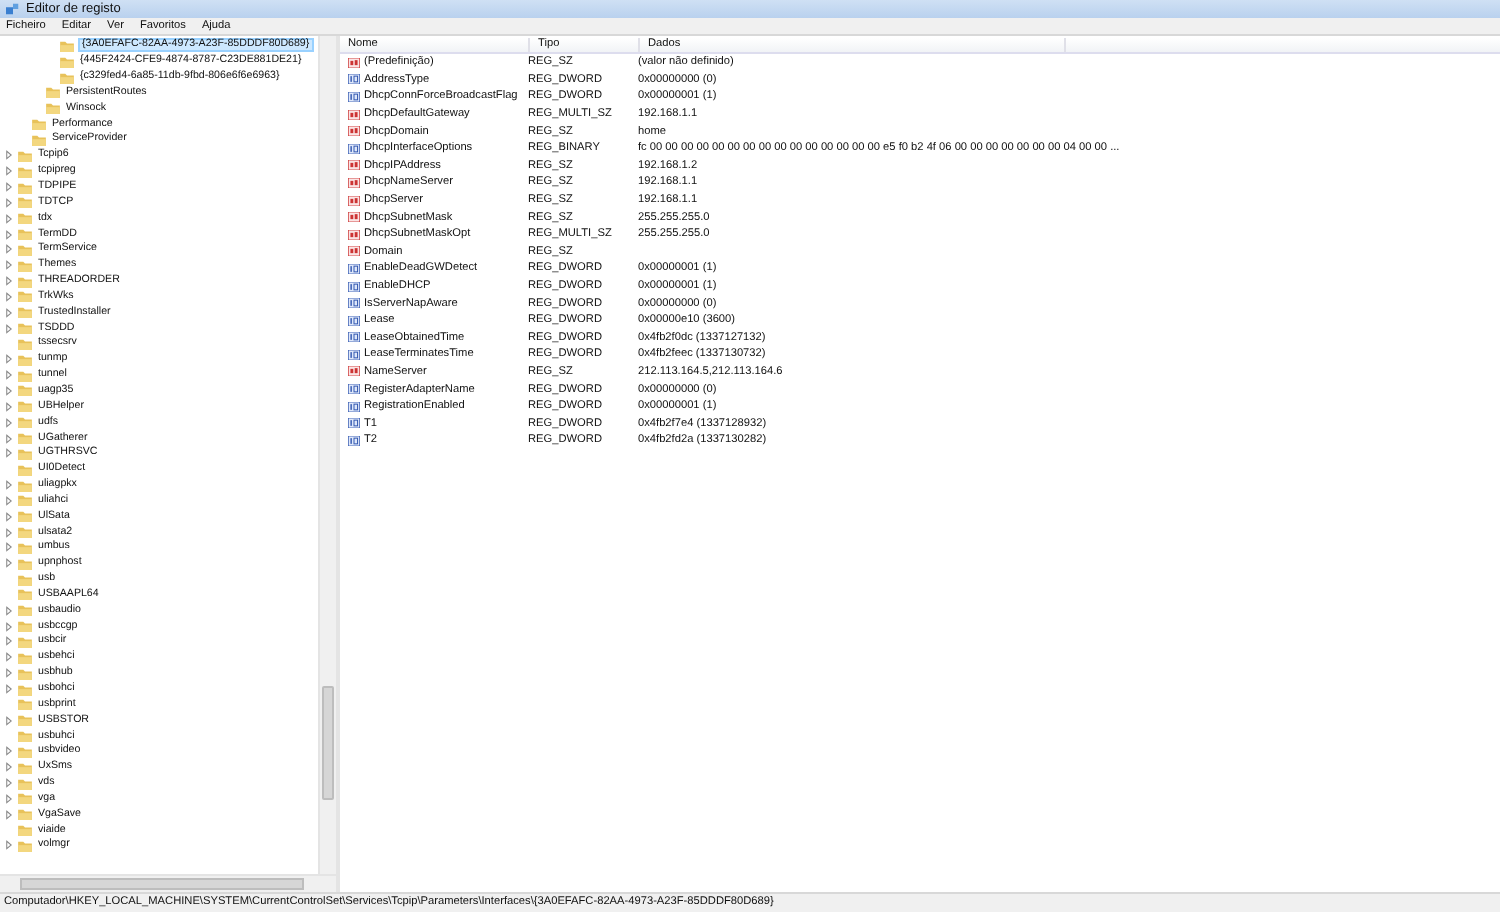 This screenshot has width=1500, height=912. Describe the element at coordinates (13, 9) in the screenshot. I see `registry-cubes-icon` at that location.